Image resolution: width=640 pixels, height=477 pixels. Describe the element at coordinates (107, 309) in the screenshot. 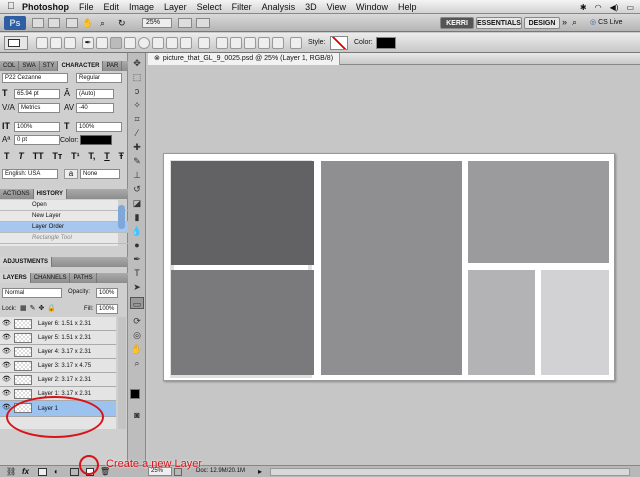

I see `fill-field: 100%` at that location.